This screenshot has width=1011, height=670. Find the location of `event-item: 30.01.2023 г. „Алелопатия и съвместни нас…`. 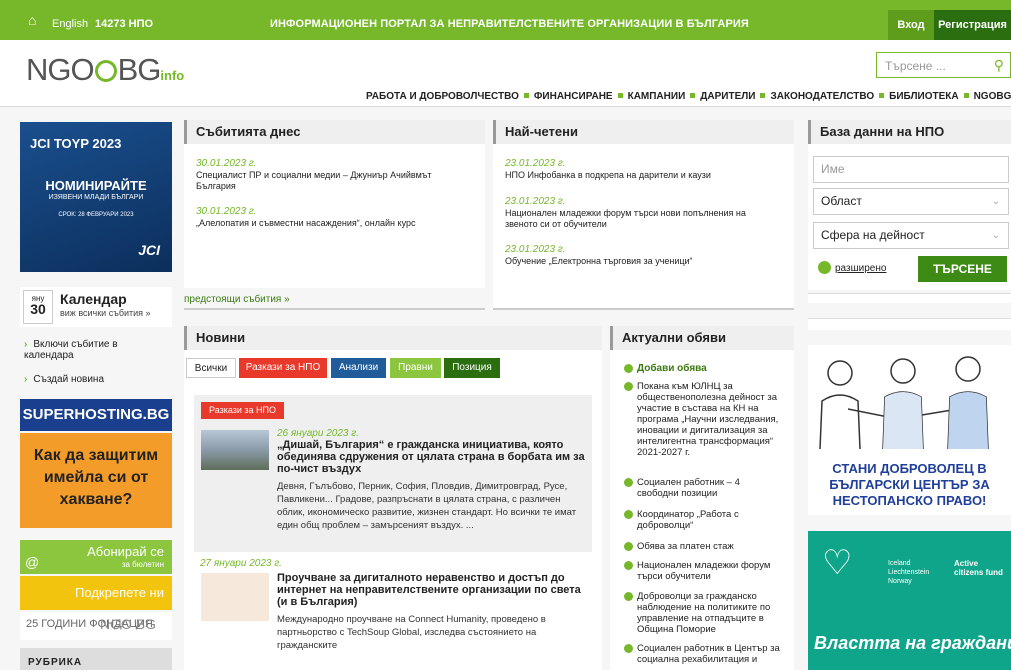

event-item: 30.01.2023 г. „Алелопатия и съвместни нас… is located at coordinates (331, 217).